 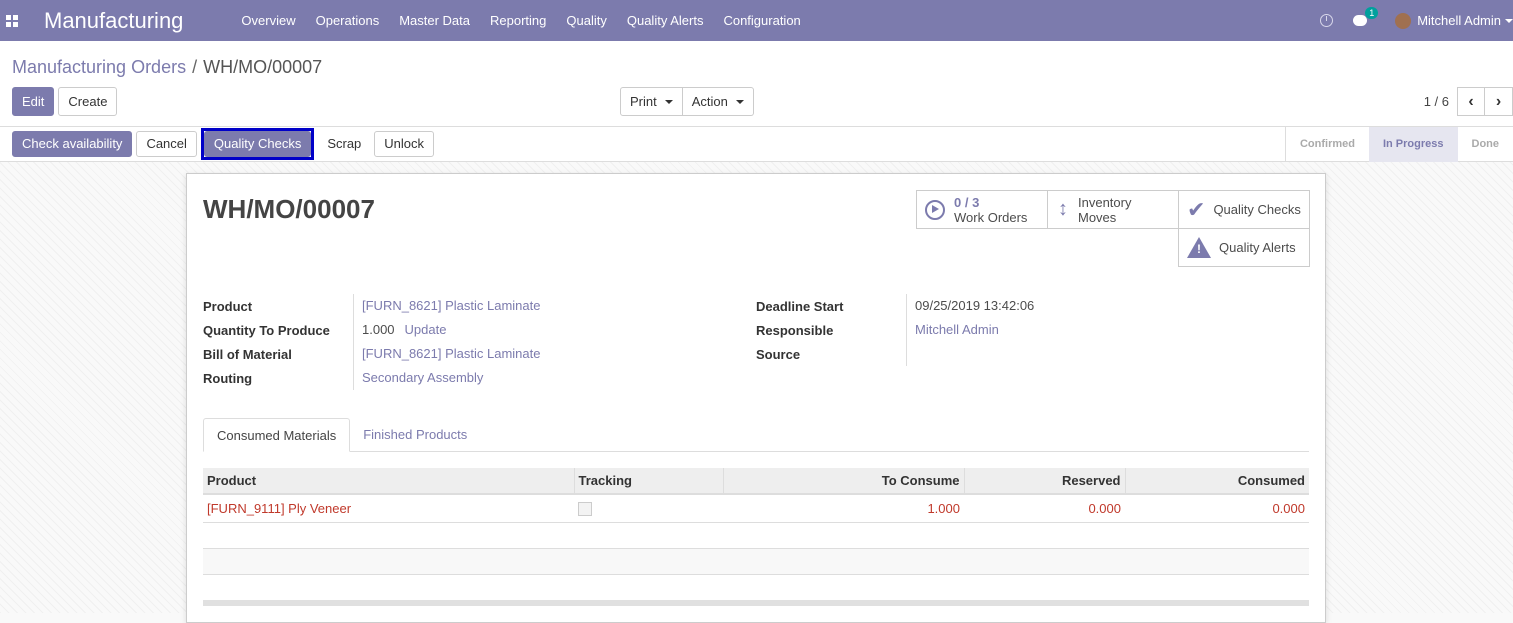 I want to click on tab-consumed-materials: Consumed Materials, so click(x=276, y=435).